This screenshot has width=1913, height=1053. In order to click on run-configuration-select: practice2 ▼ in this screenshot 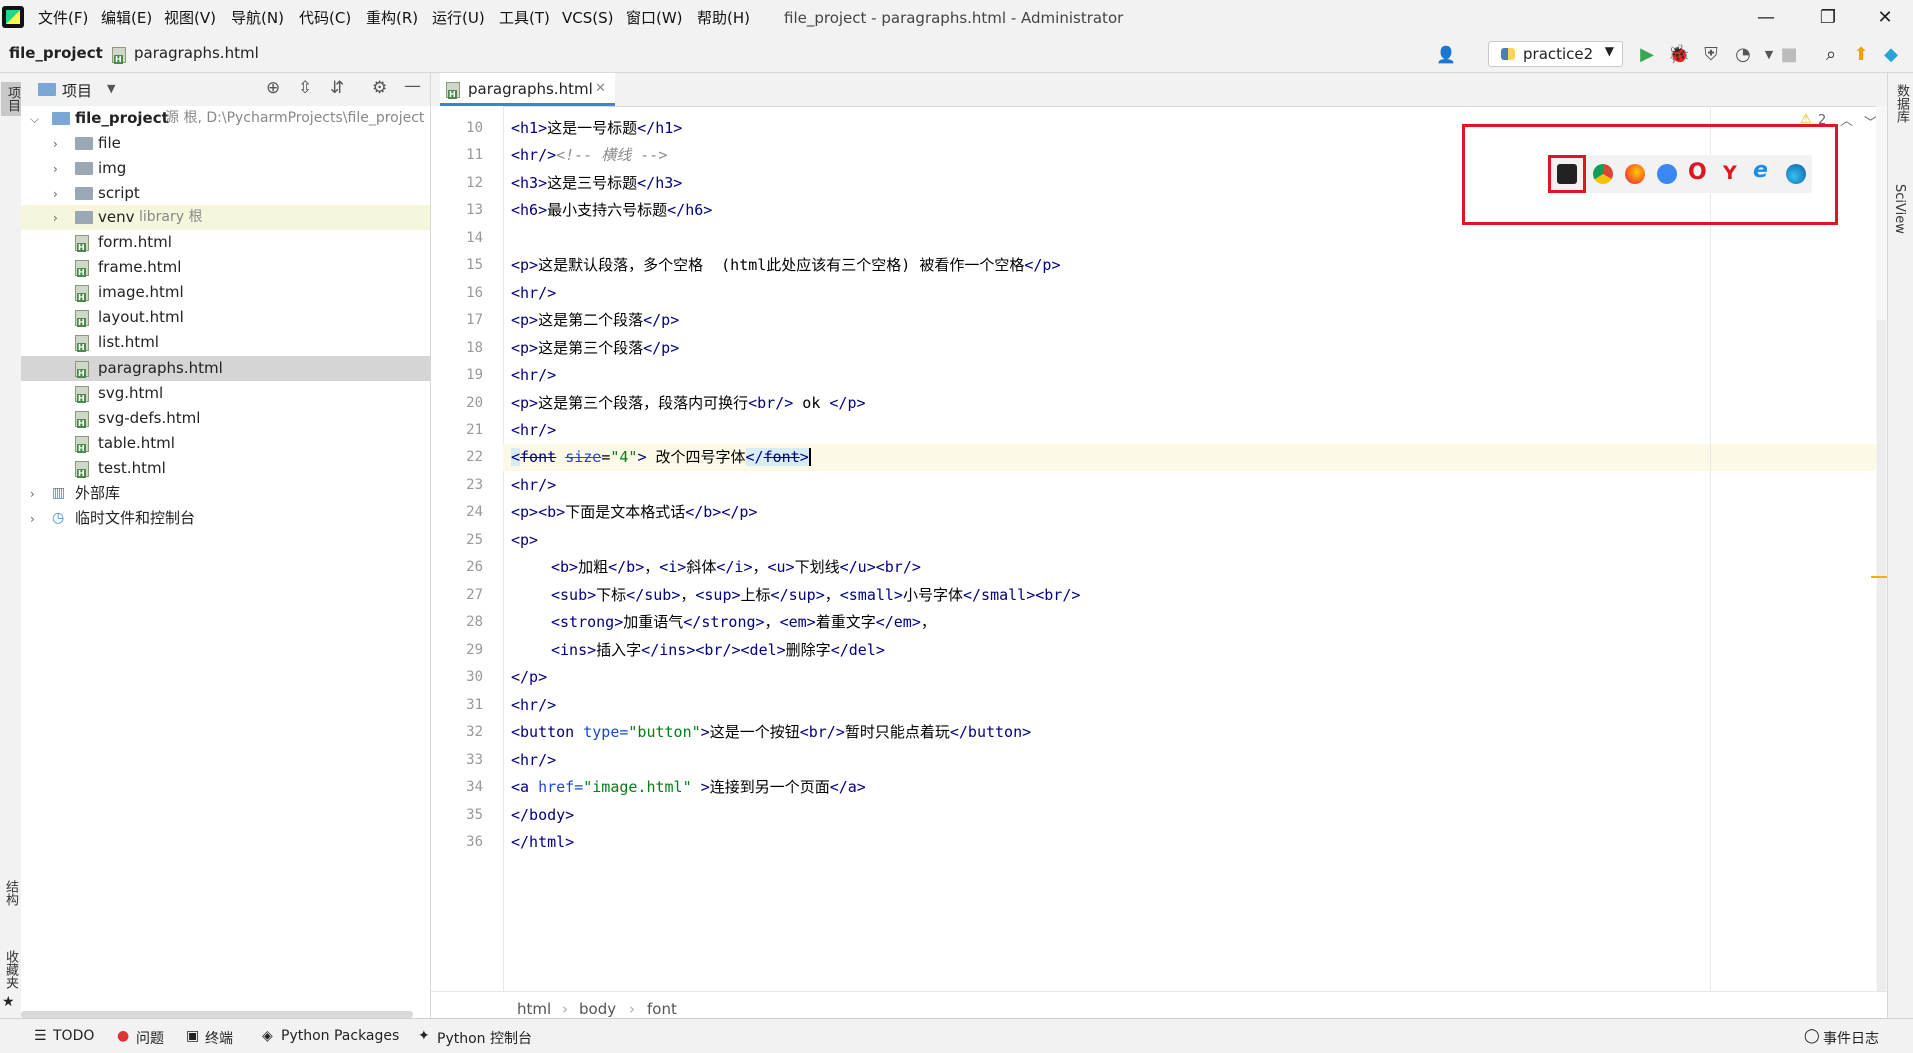, I will do `click(1555, 54)`.